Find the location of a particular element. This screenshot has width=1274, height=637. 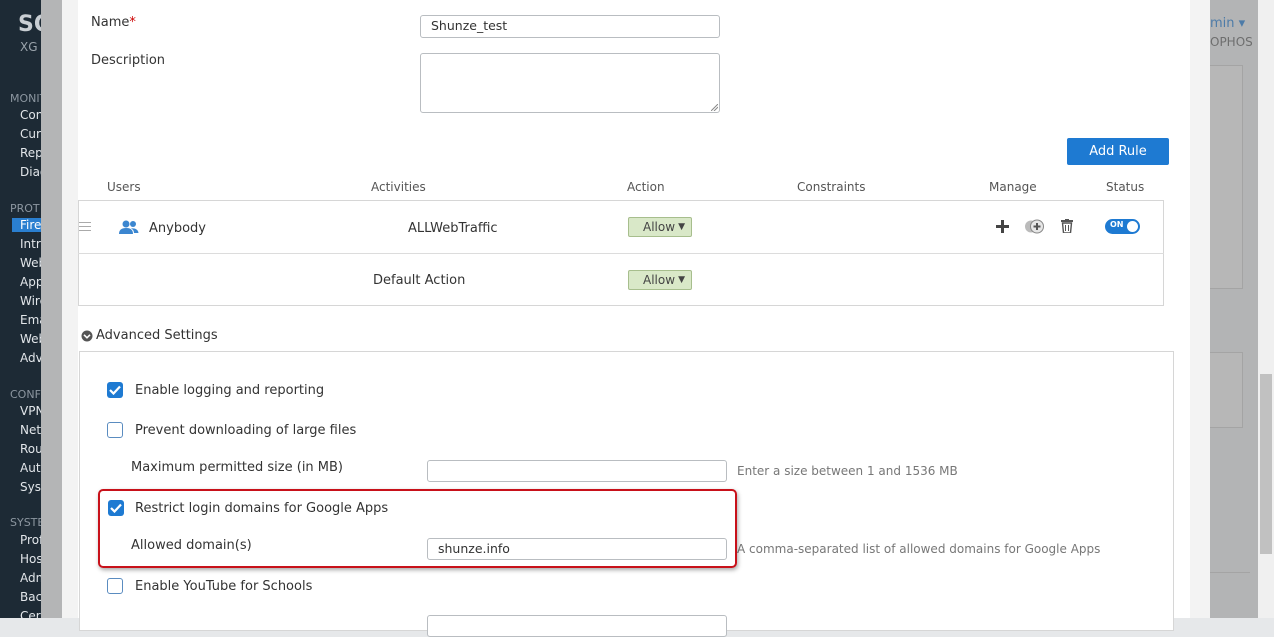

status-toggle: ON is located at coordinates (1122, 226).